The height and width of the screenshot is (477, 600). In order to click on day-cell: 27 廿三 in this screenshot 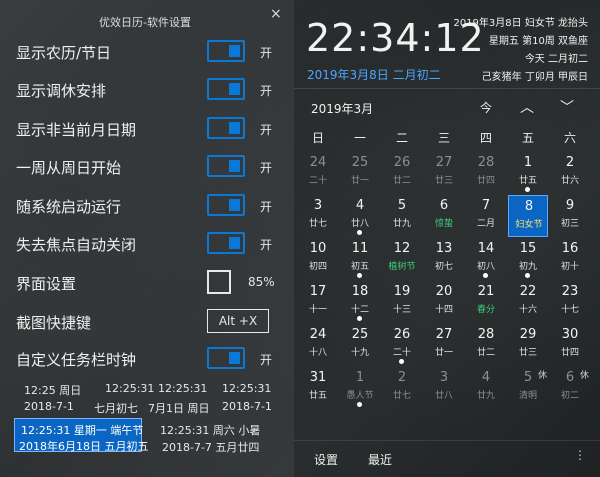, I will do `click(444, 173)`.